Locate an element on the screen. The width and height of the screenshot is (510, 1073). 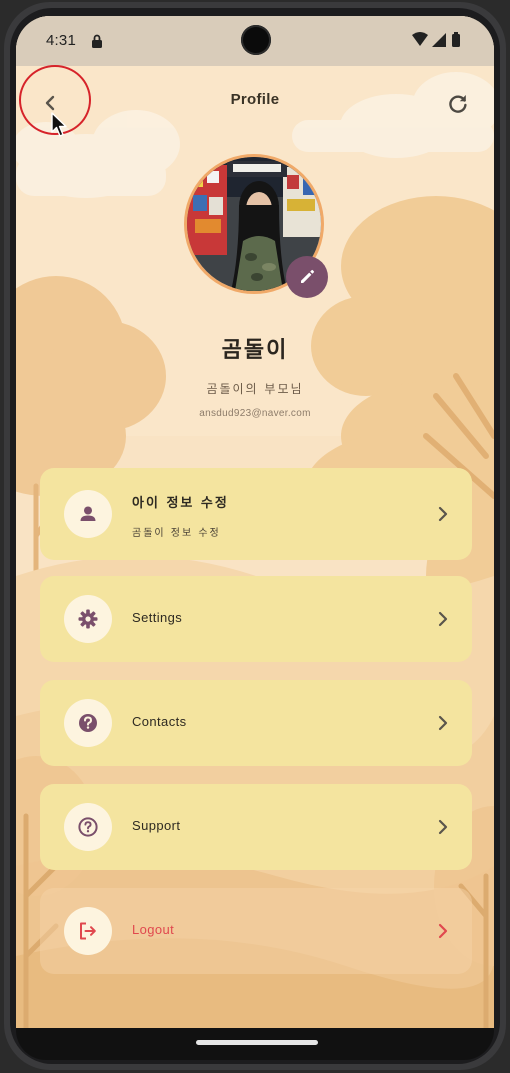
menu-item-label: 아이 정보 수정 is located at coordinates (180, 503).